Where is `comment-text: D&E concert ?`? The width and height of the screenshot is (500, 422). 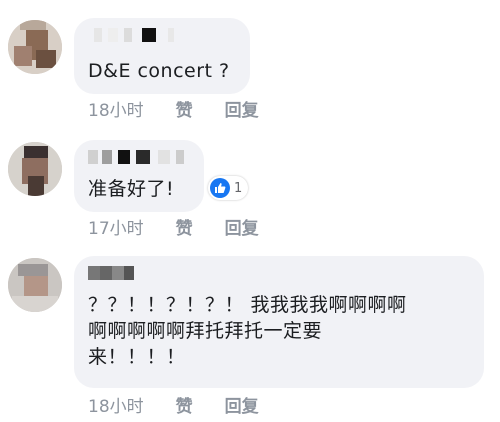 comment-text: D&E concert ? is located at coordinates (159, 71).